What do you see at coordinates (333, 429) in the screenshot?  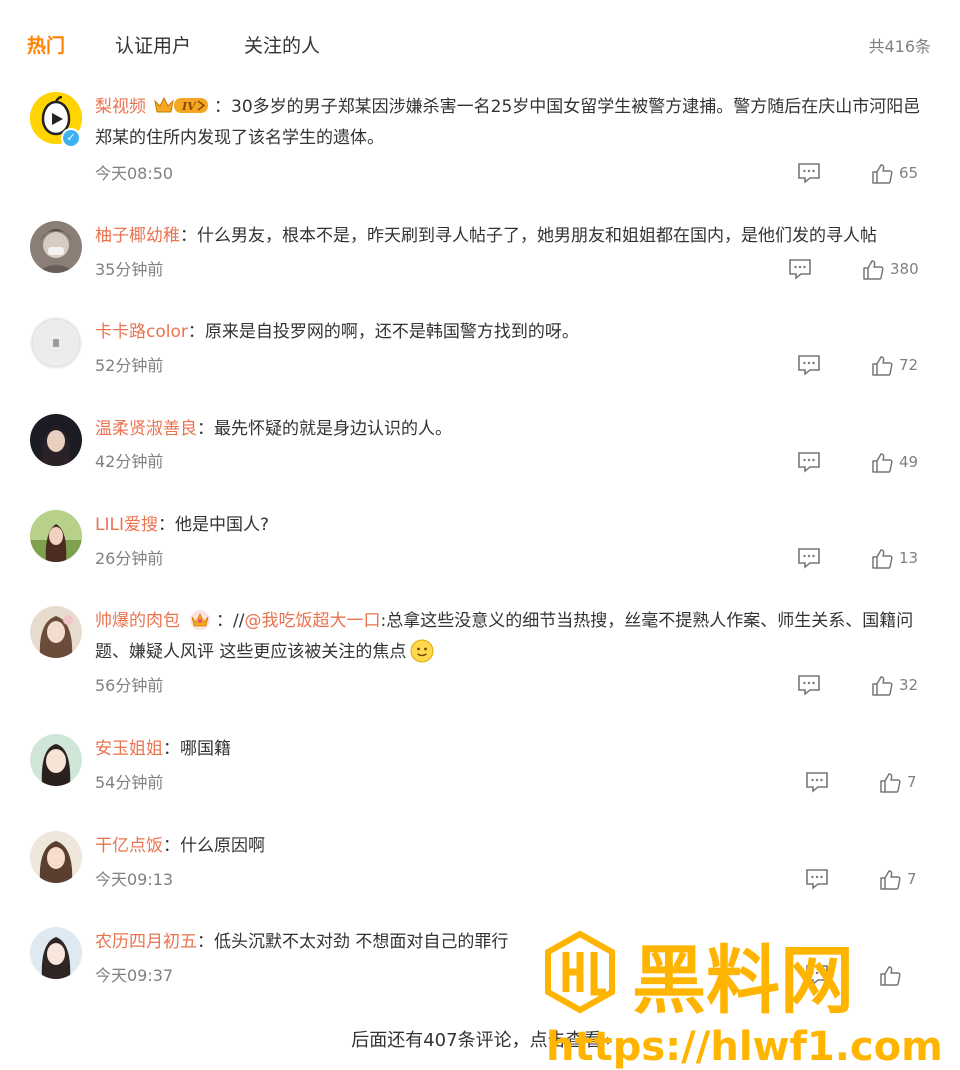 I see `comment-body: 最先怀疑的就是身边认识的人。` at bounding box center [333, 429].